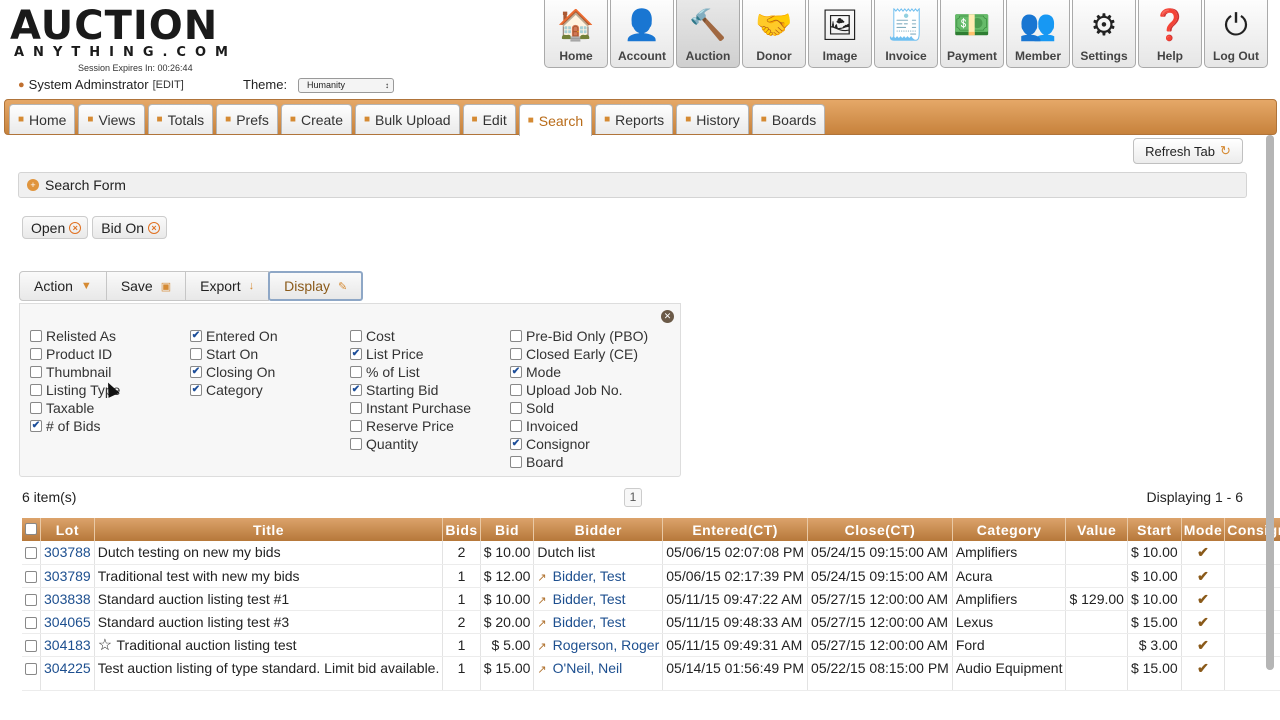  What do you see at coordinates (356, 408) in the screenshot?
I see `checkbox-instant-purchase` at bounding box center [356, 408].